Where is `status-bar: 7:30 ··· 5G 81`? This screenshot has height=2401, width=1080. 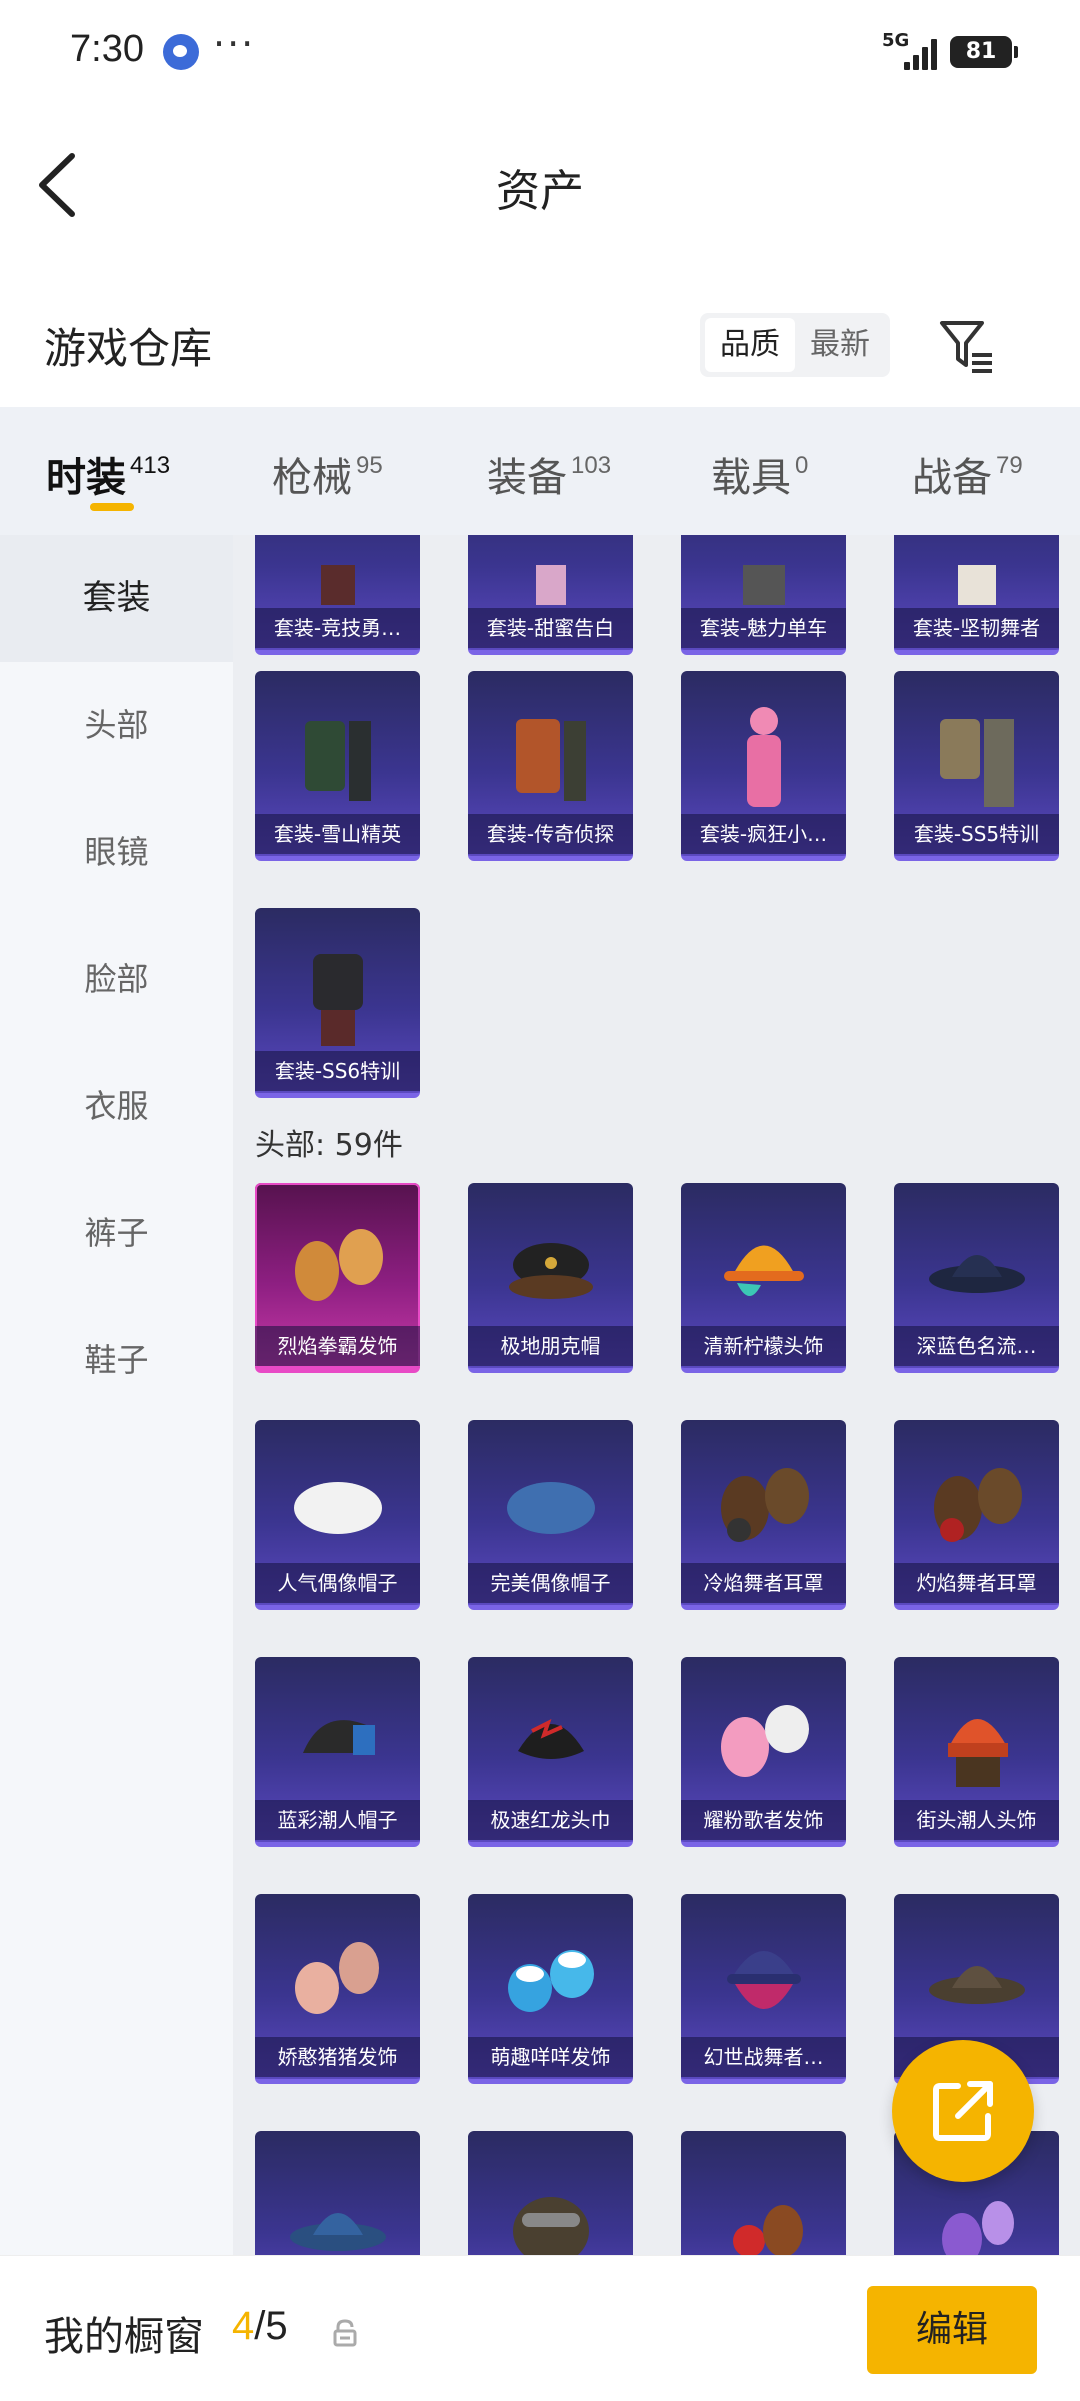
status-bar: 7:30 ··· 5G 81 is located at coordinates (540, 52).